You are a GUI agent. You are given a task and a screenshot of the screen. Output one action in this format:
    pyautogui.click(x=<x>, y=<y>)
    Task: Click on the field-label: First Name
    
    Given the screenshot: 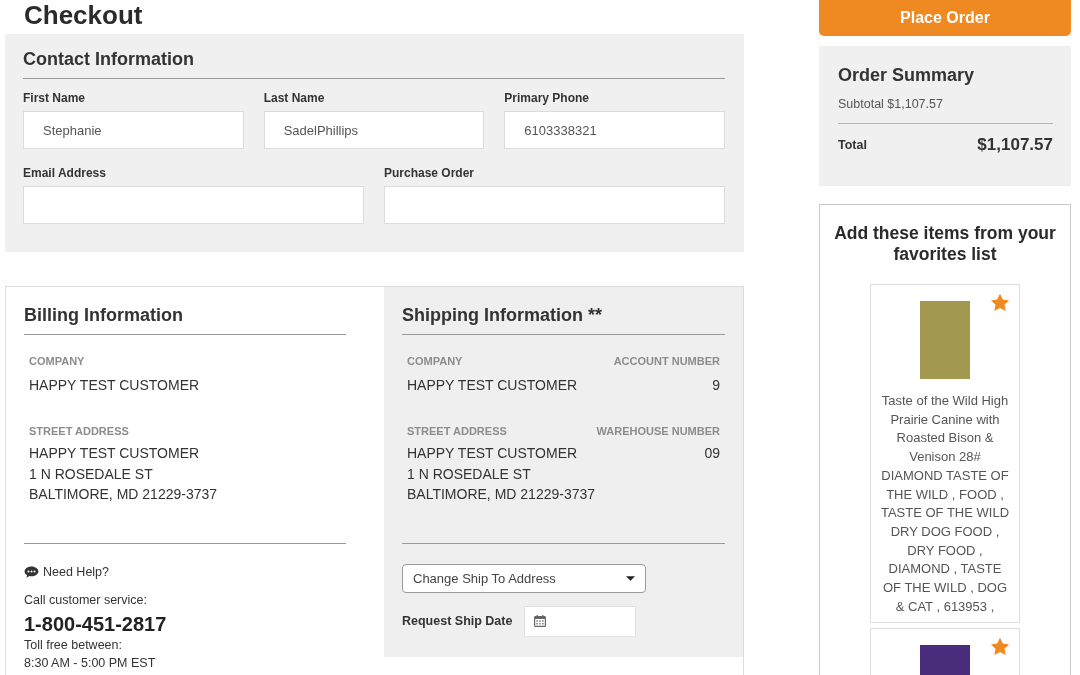 What is the action you would take?
    pyautogui.click(x=54, y=98)
    